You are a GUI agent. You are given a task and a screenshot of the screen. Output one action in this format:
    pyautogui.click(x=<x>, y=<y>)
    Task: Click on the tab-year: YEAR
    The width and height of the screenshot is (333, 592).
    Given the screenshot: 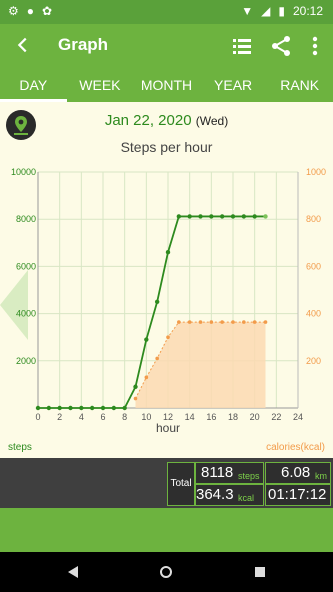 What is the action you would take?
    pyautogui.click(x=233, y=85)
    